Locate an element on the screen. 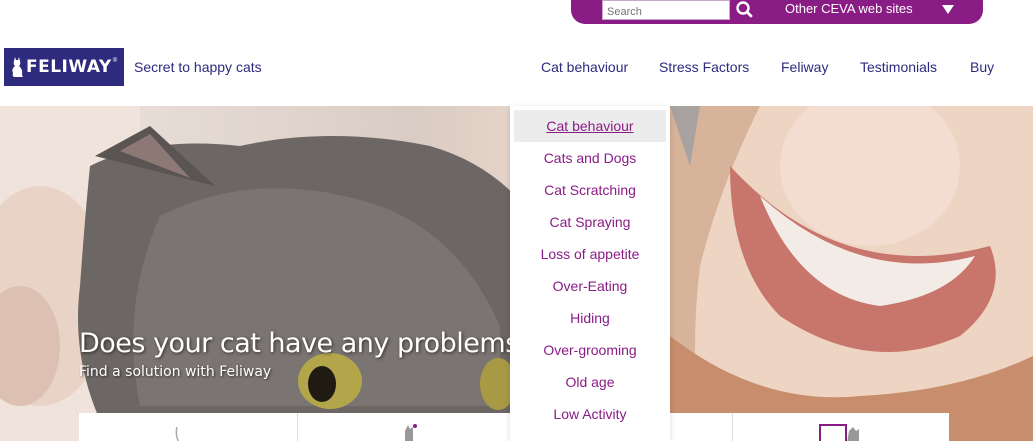 This screenshot has width=1033, height=441. search-button is located at coordinates (744, 10).